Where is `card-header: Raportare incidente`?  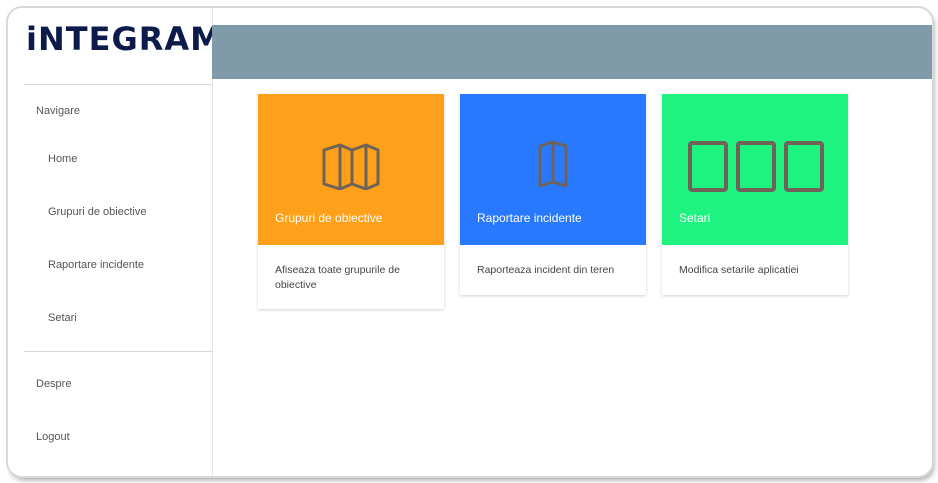 card-header: Raportare incidente is located at coordinates (553, 169).